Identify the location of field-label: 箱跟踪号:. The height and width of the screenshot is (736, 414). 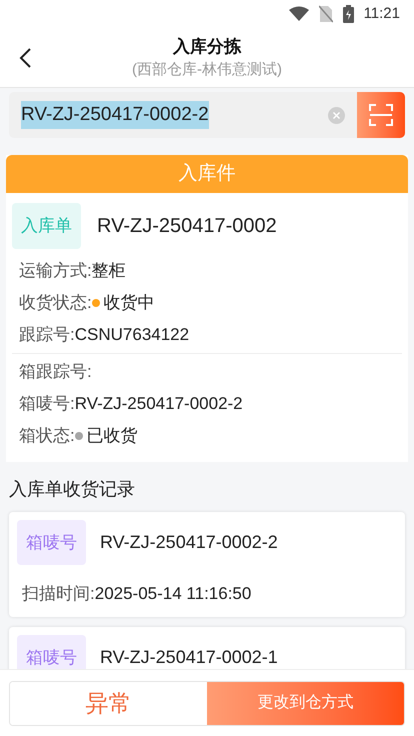
(55, 371).